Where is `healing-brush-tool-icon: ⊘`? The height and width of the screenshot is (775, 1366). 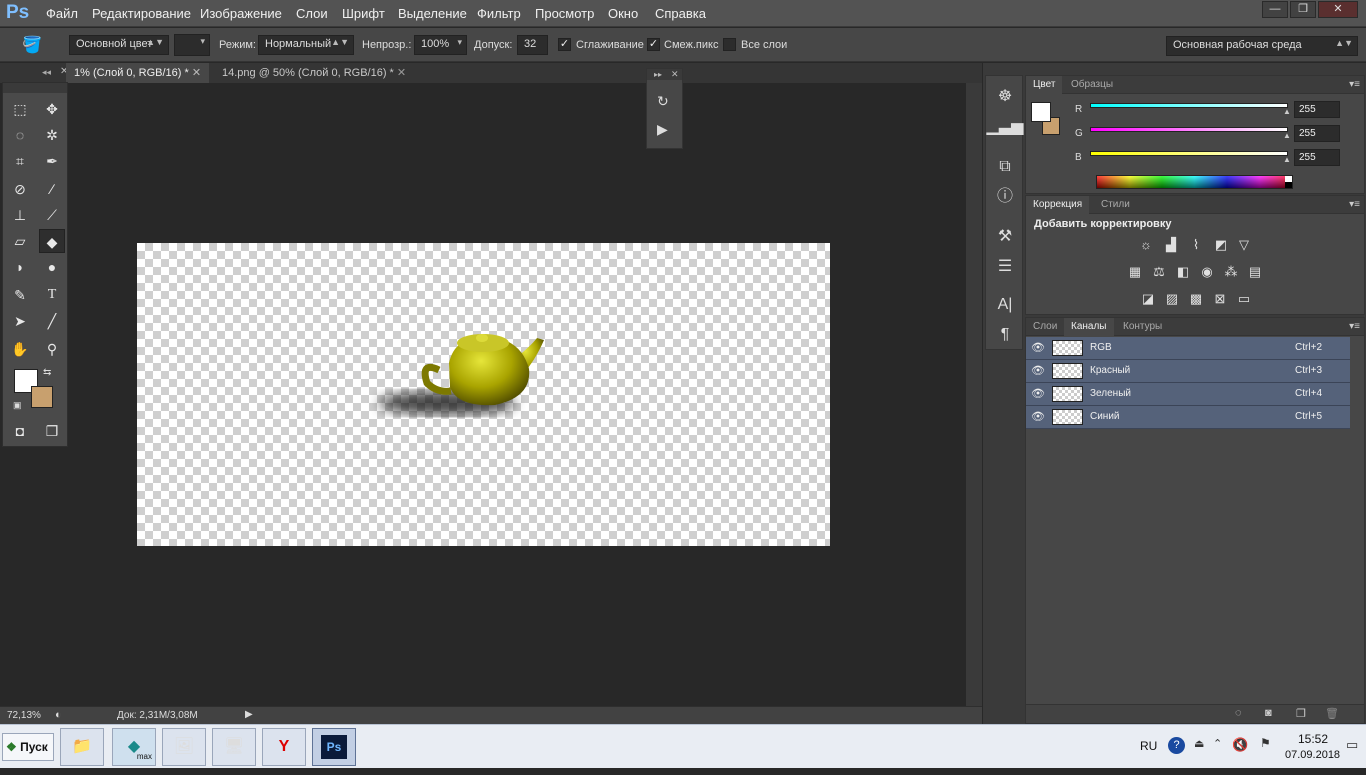
healing-brush-tool-icon: ⊘ is located at coordinates (20, 189).